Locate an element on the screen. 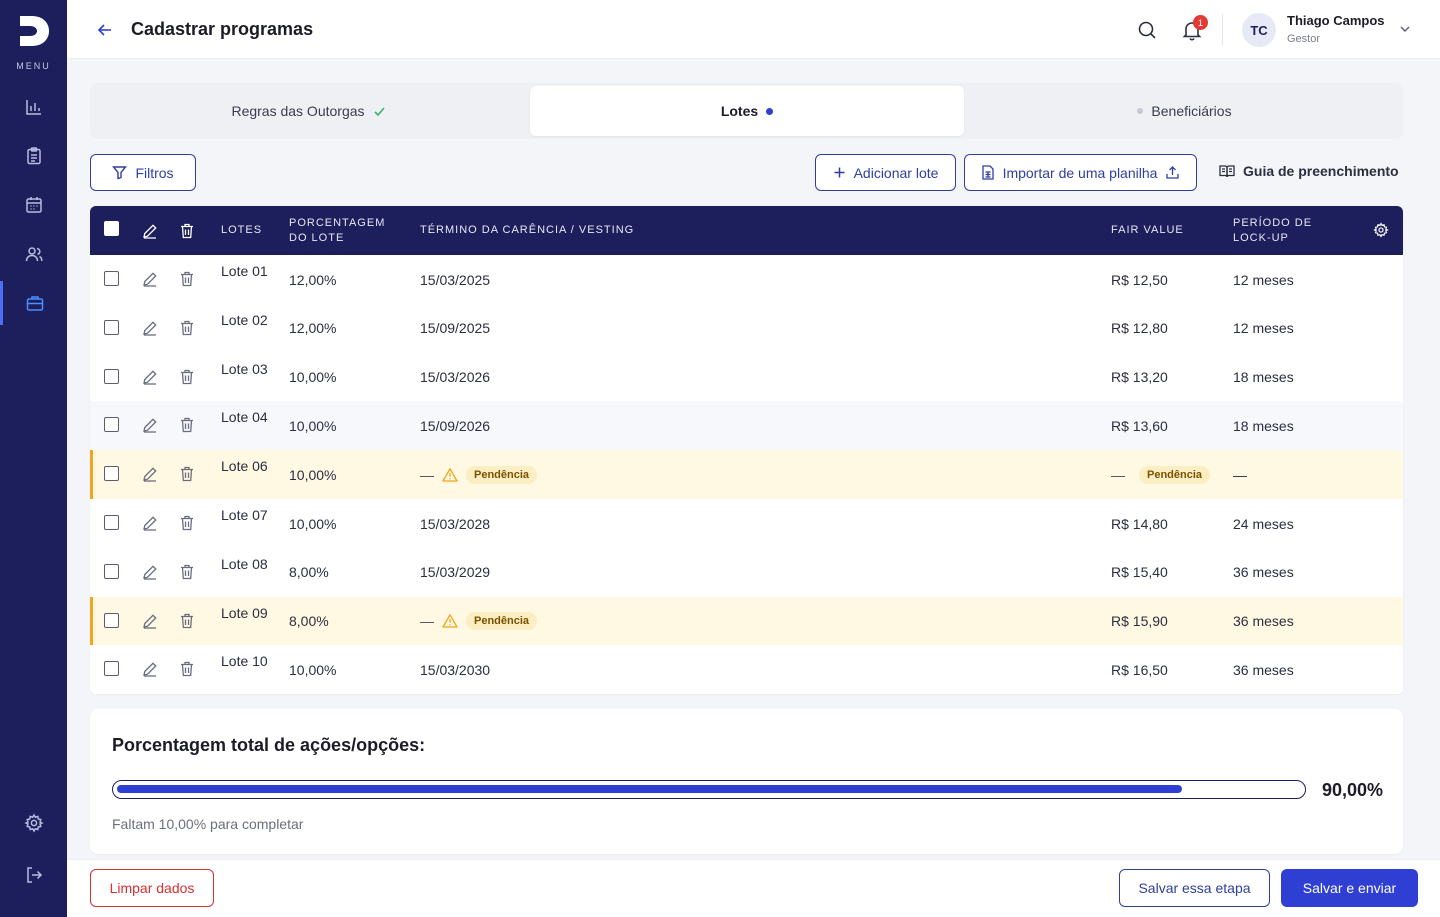 The height and width of the screenshot is (917, 1440). fair-value-pending: — Pendência is located at coordinates (1161, 474).